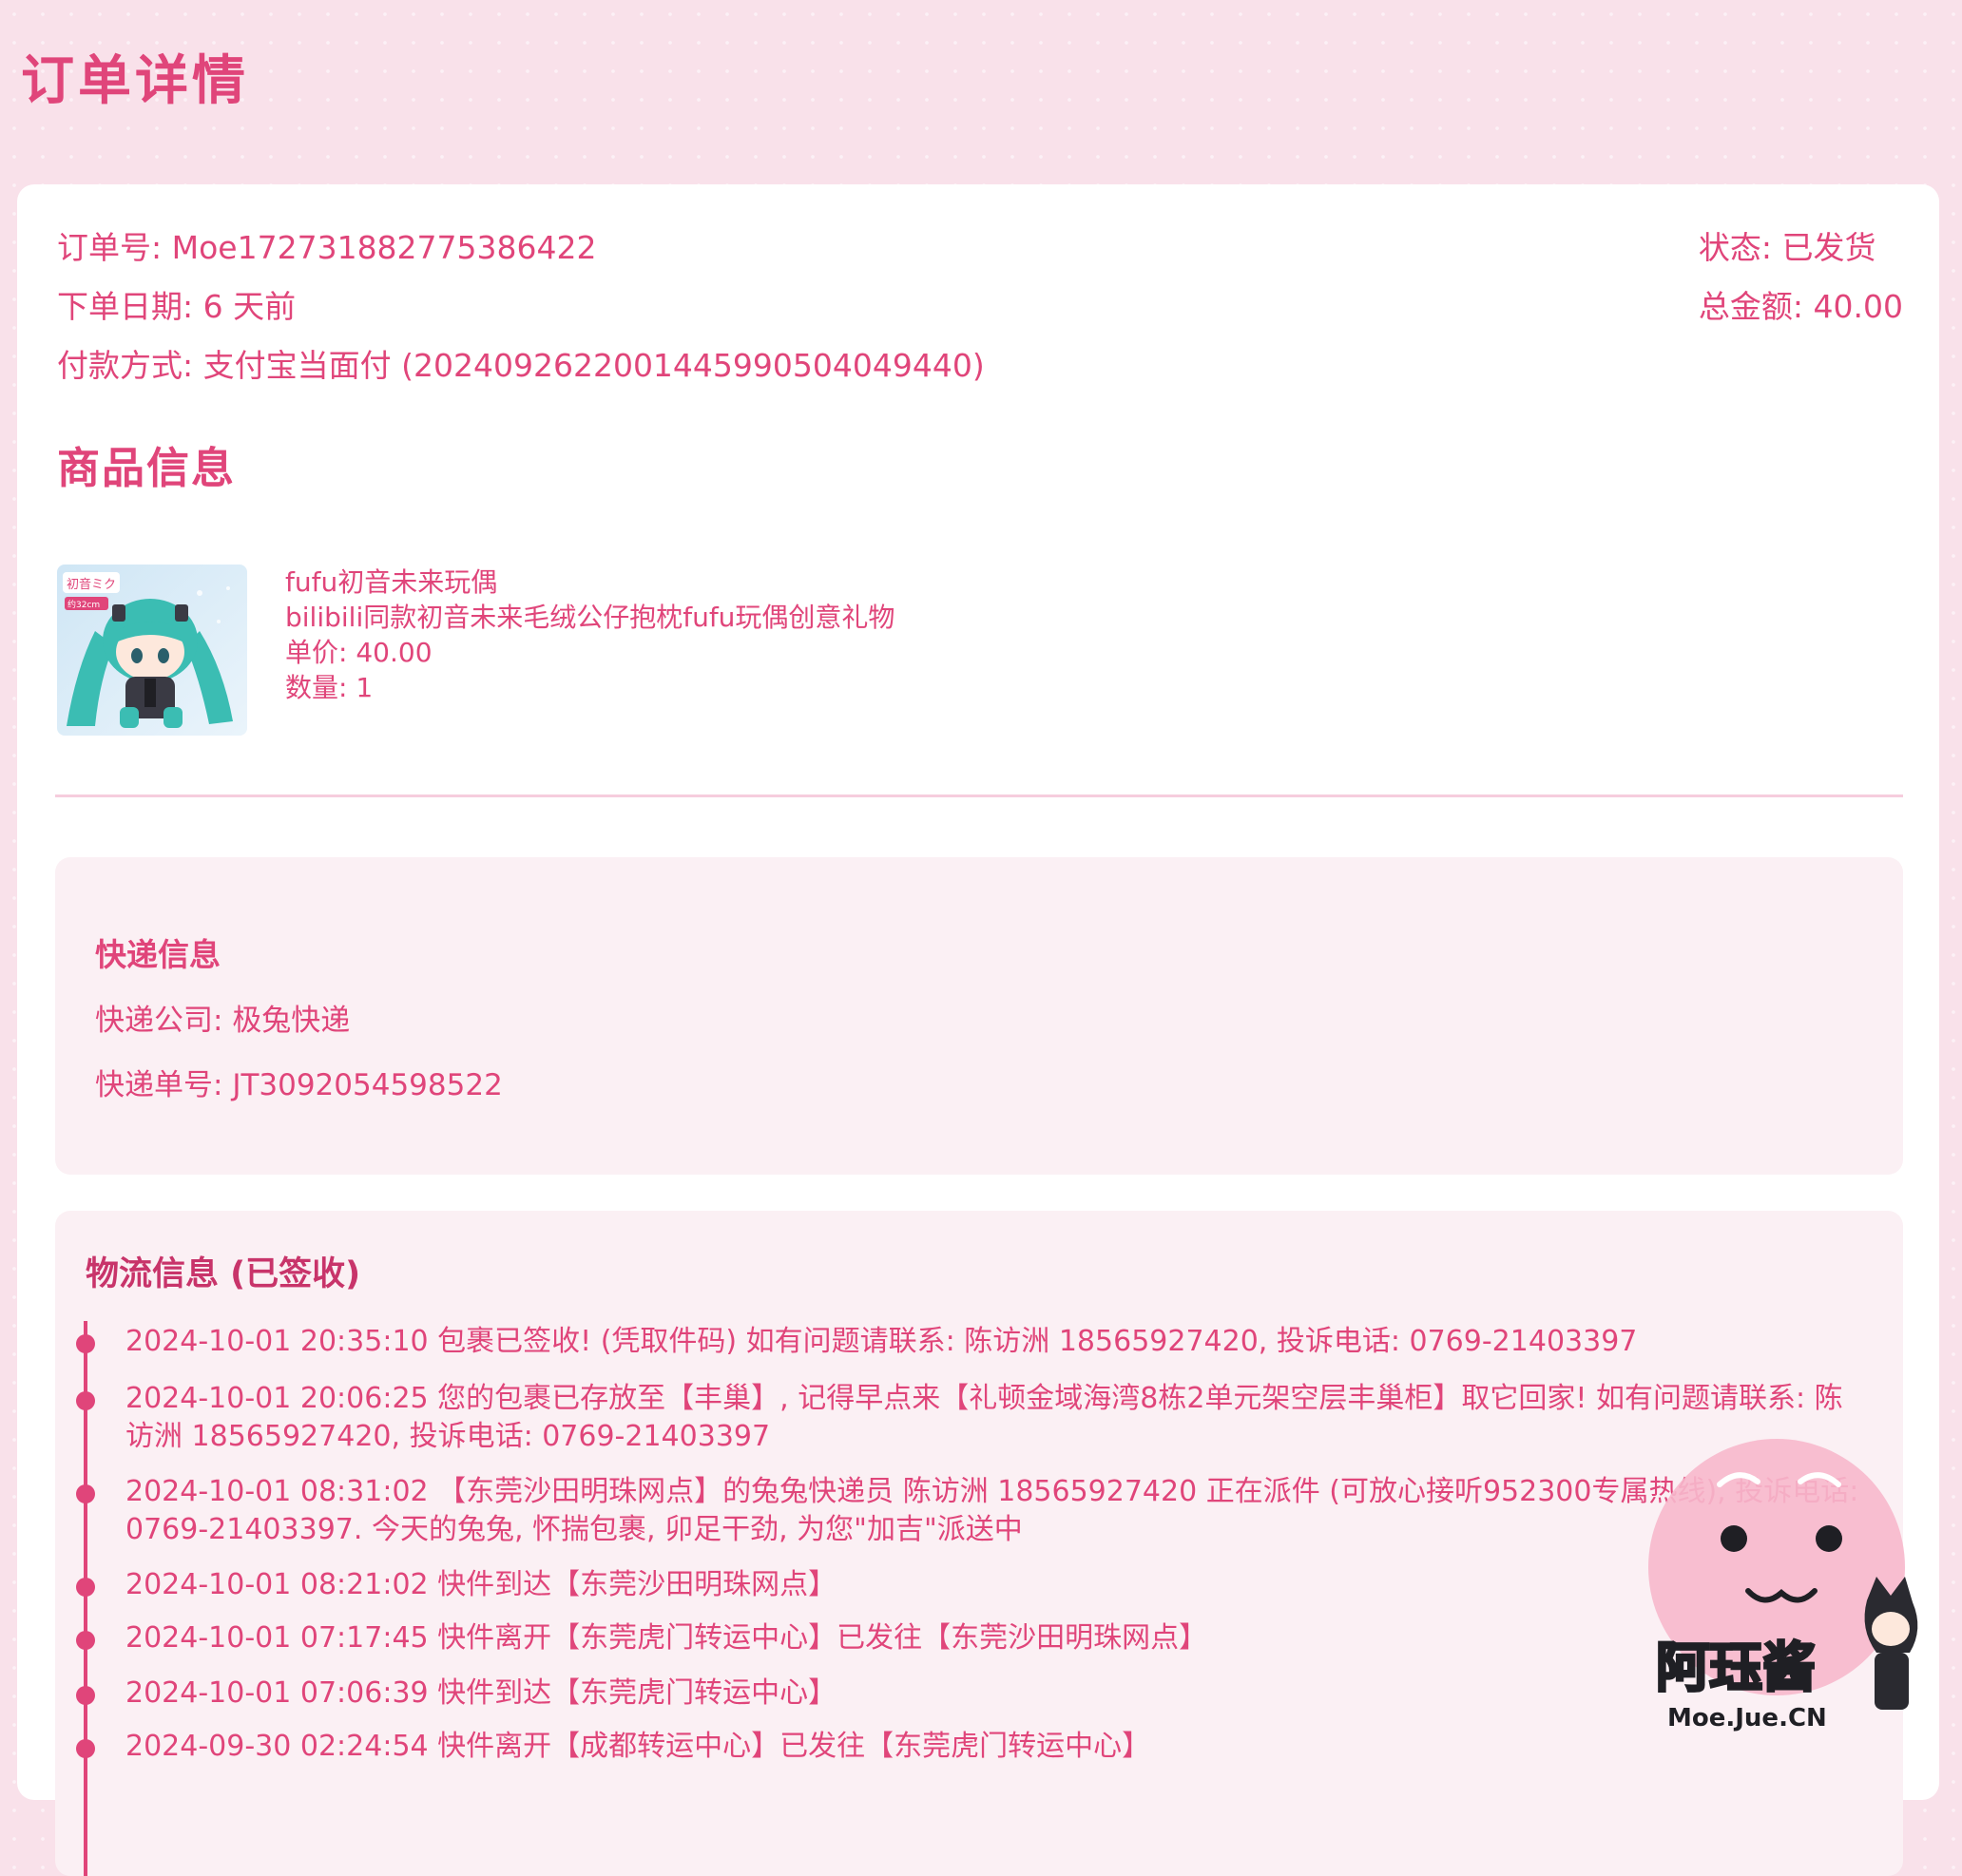 This screenshot has width=1962, height=1876. Describe the element at coordinates (1751, 306) in the screenshot. I see `total-label: 总金额:` at that location.